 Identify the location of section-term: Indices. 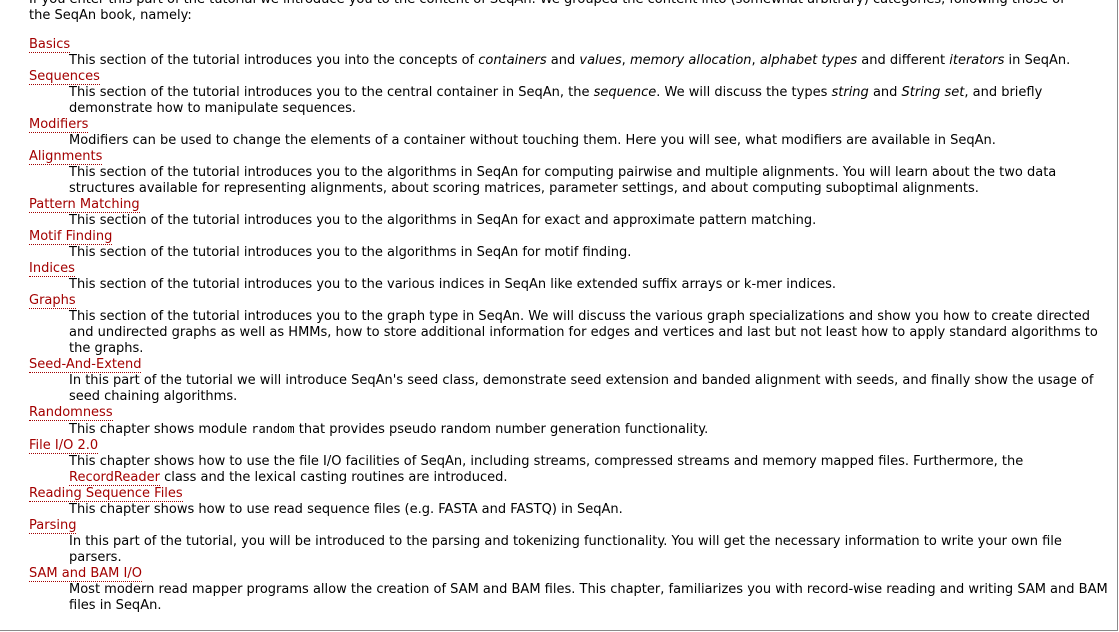
(569, 269).